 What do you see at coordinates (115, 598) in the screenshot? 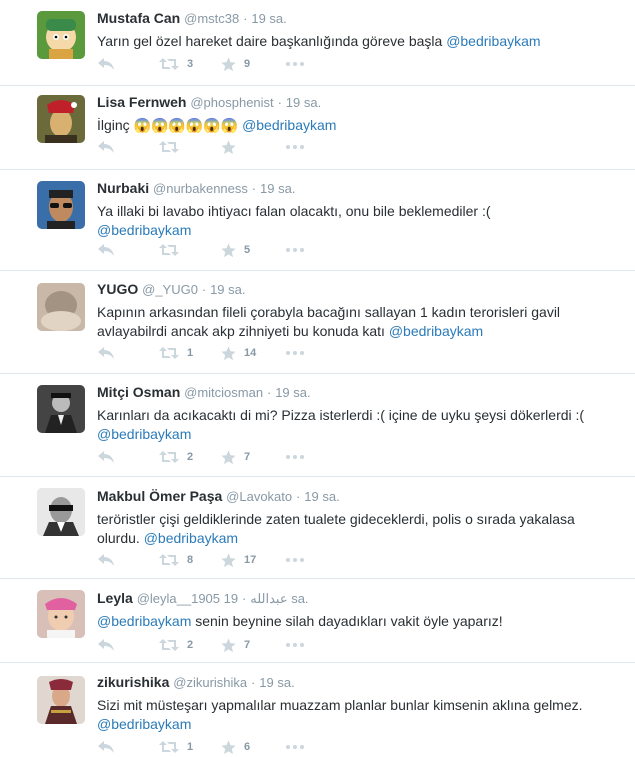
I see `author-name: Leyla` at bounding box center [115, 598].